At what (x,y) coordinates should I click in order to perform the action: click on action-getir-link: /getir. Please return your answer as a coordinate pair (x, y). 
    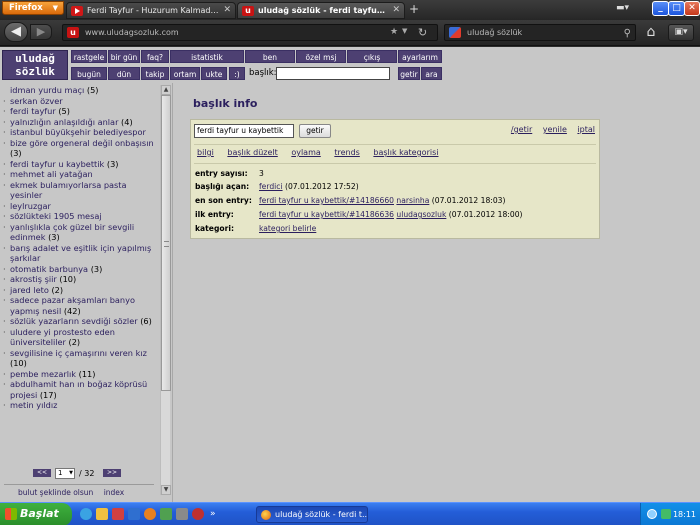
    Looking at the image, I should click on (521, 129).